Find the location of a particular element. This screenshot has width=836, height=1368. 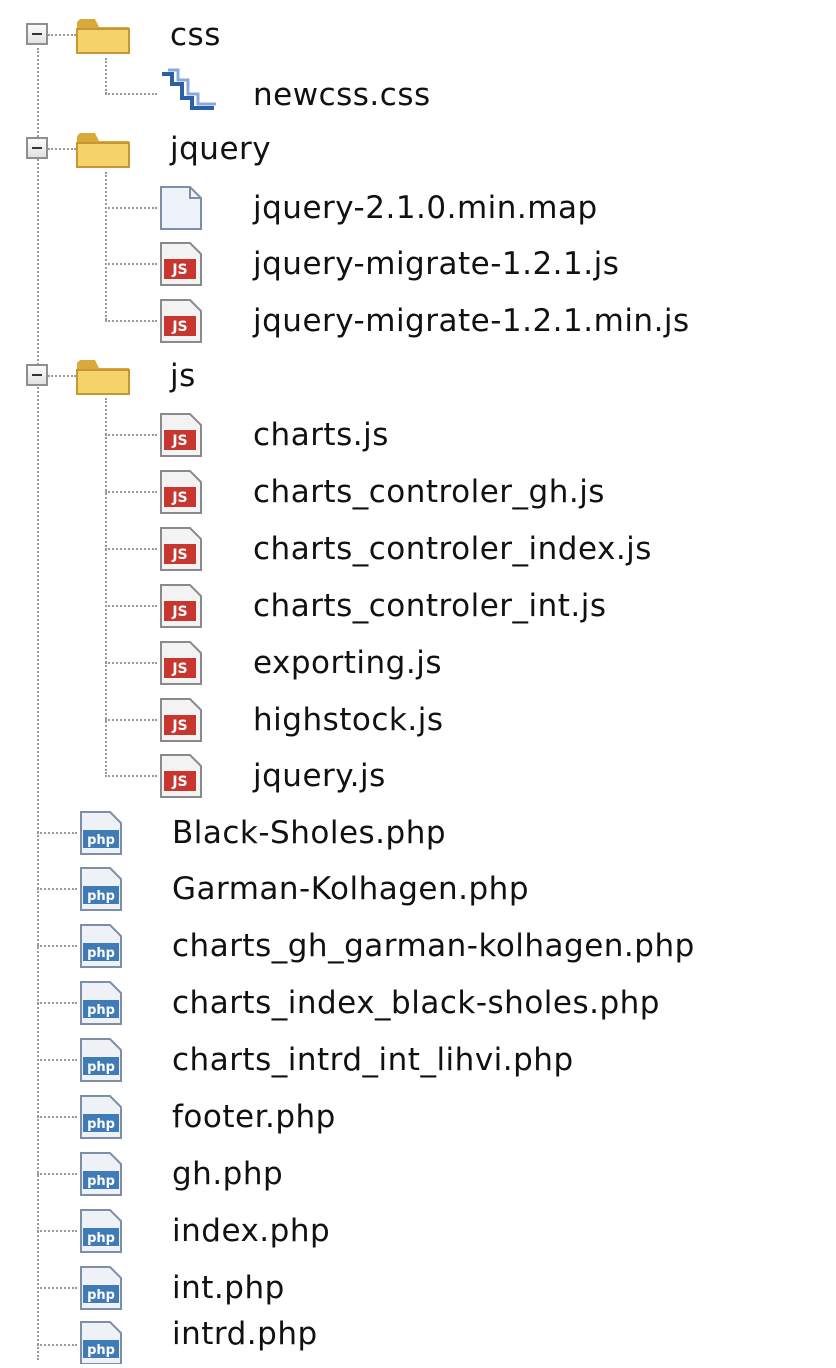

file-item: jquery-migrate-1.2.1.min.js is located at coordinates (471, 321).